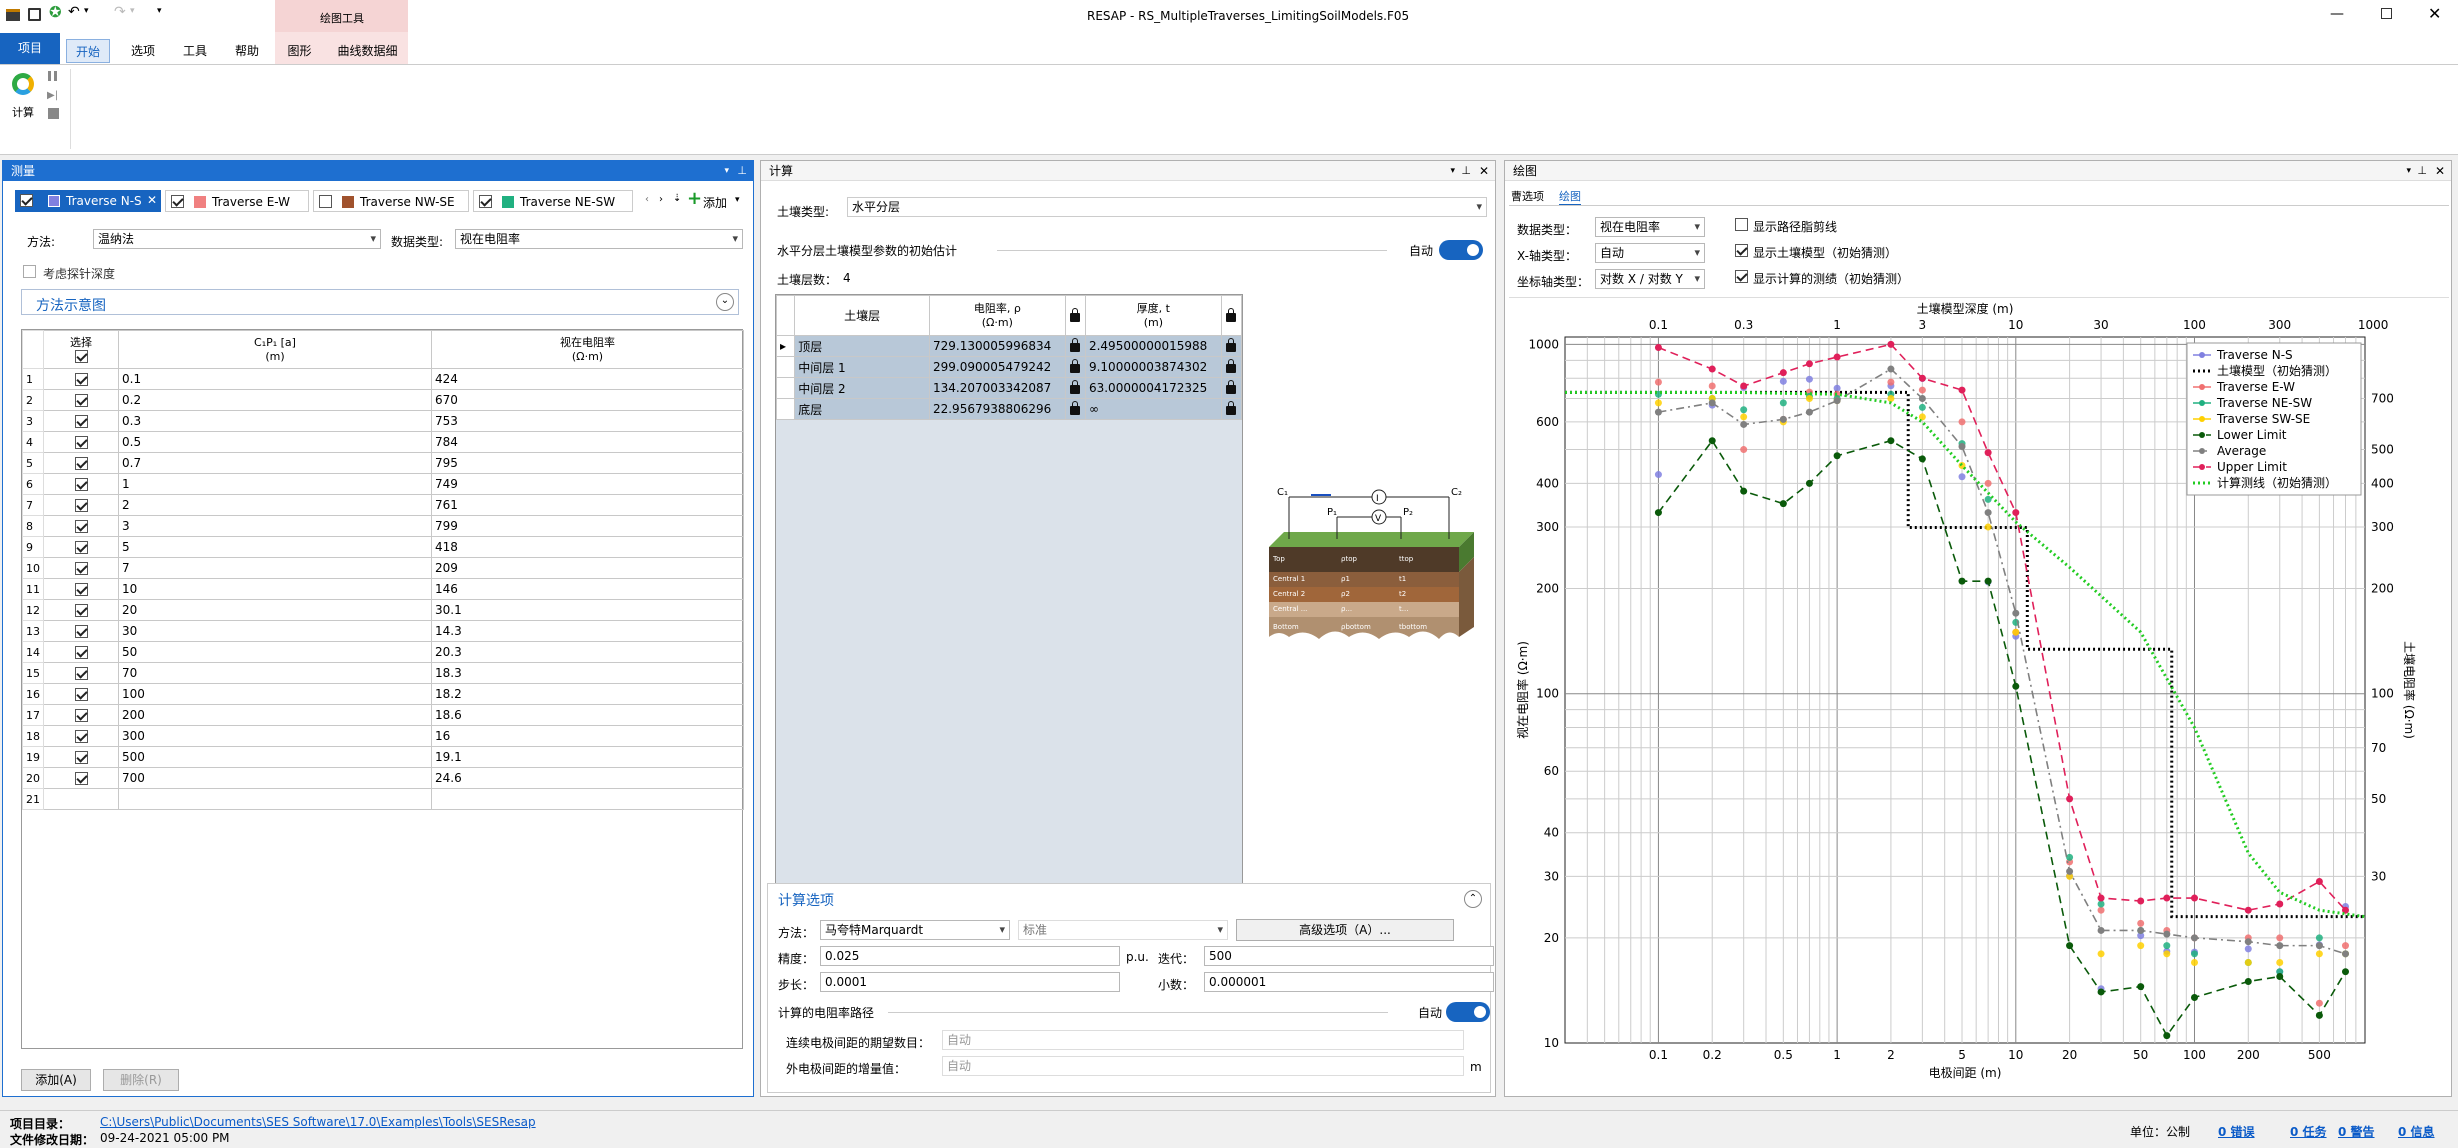 The height and width of the screenshot is (1148, 2458). Describe the element at coordinates (2236, 1131) in the screenshot. I see `errors-link: 0 错误` at that location.